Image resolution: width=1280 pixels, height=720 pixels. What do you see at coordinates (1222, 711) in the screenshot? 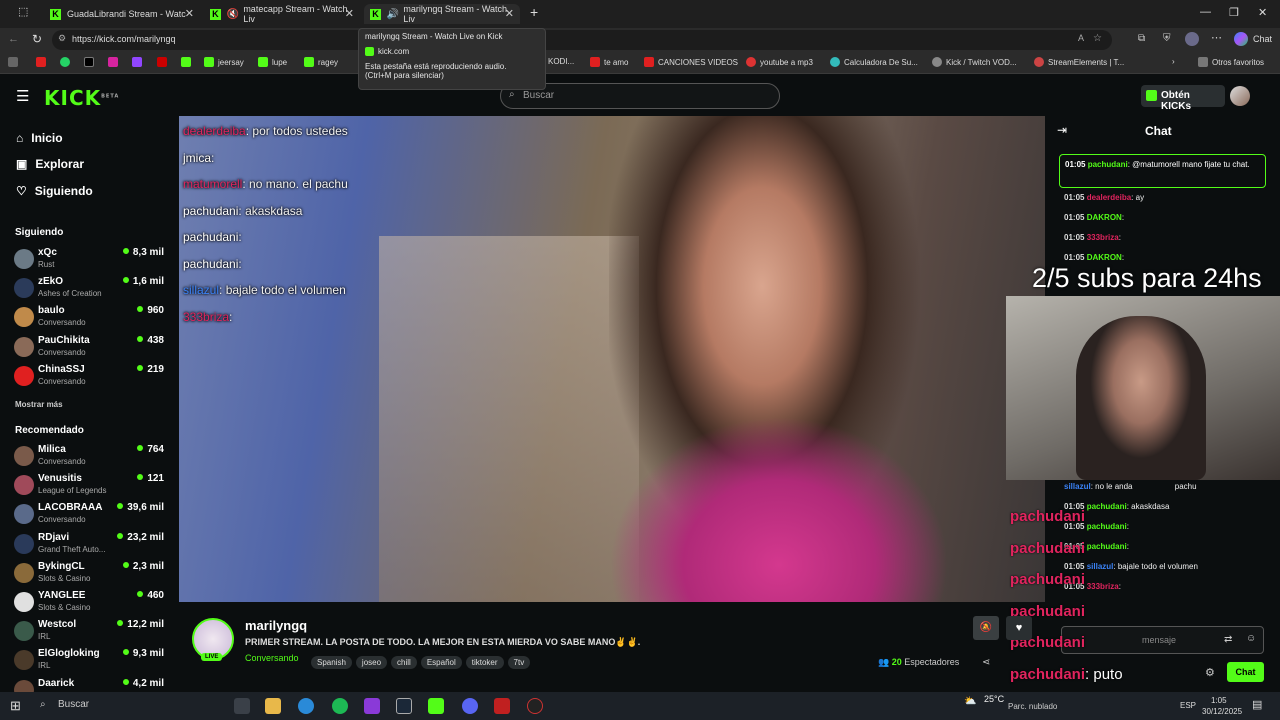
I see `clock-date: 30/12/2025` at bounding box center [1222, 711].